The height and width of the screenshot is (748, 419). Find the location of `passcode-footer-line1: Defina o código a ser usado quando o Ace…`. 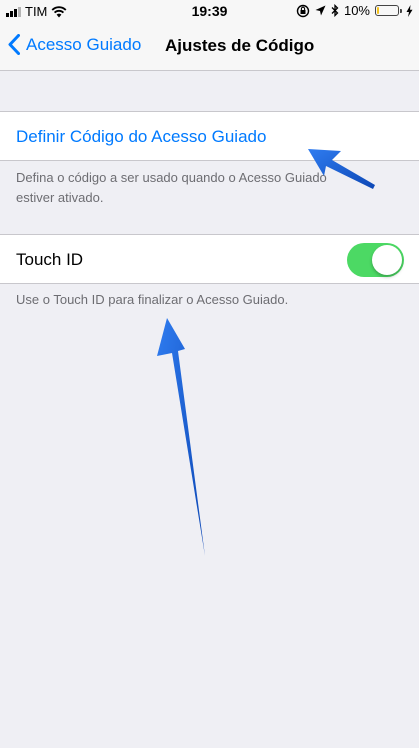

passcode-footer-line1: Defina o código a ser usado quando o Ace… is located at coordinates (171, 177).